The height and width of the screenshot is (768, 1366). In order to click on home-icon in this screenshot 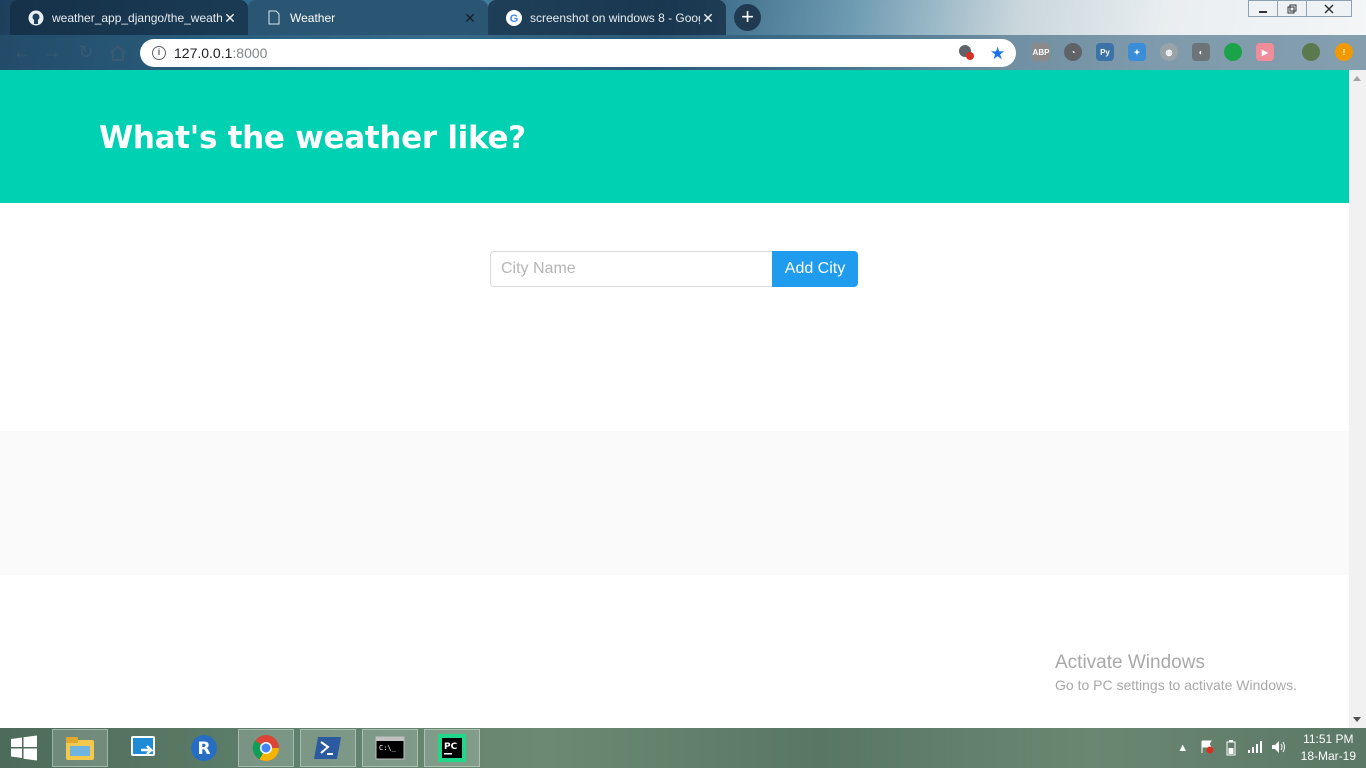, I will do `click(118, 53)`.